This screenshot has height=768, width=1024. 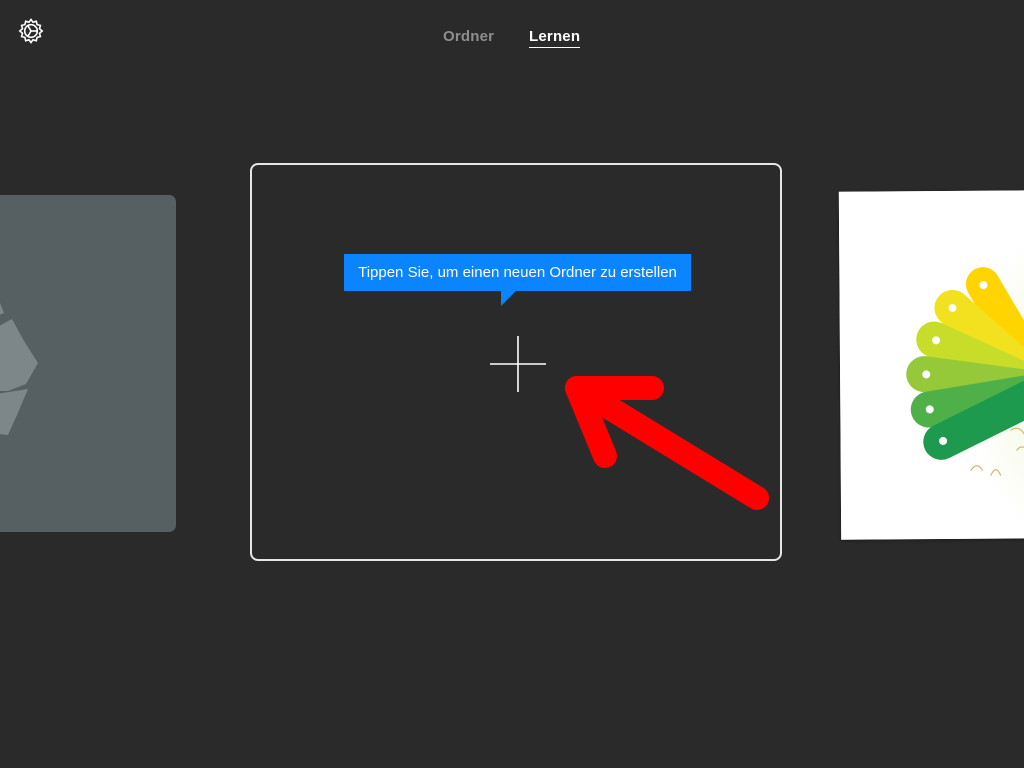 I want to click on tooltip-tail, so click(x=508, y=298).